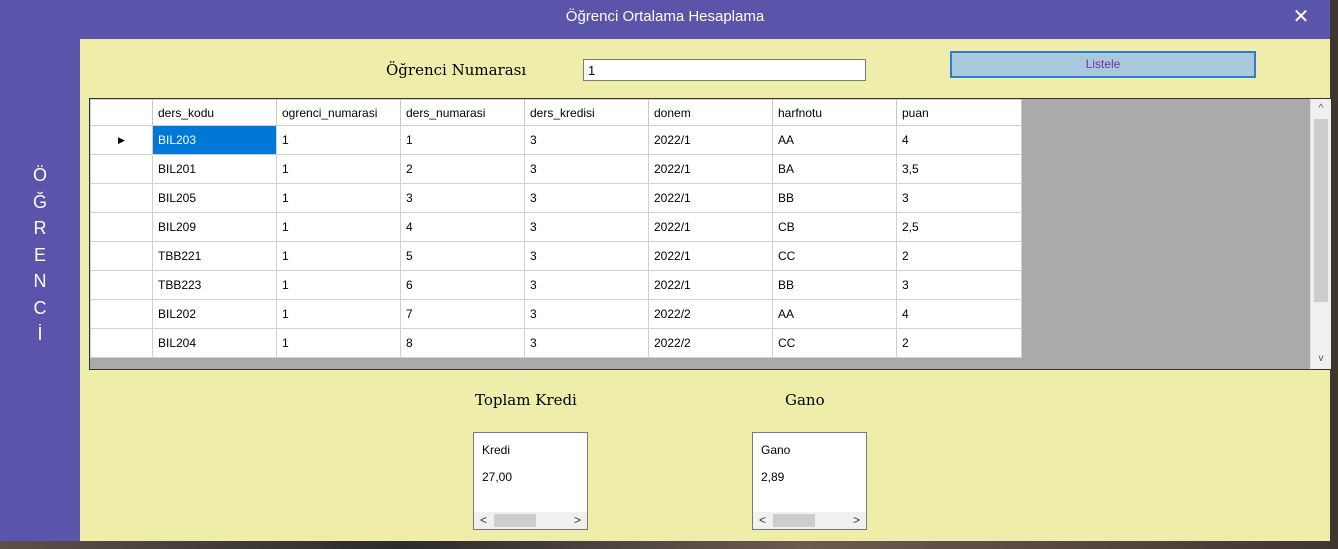 The image size is (1338, 549). Describe the element at coordinates (462, 314) in the screenshot. I see `grid-cell: 7` at that location.